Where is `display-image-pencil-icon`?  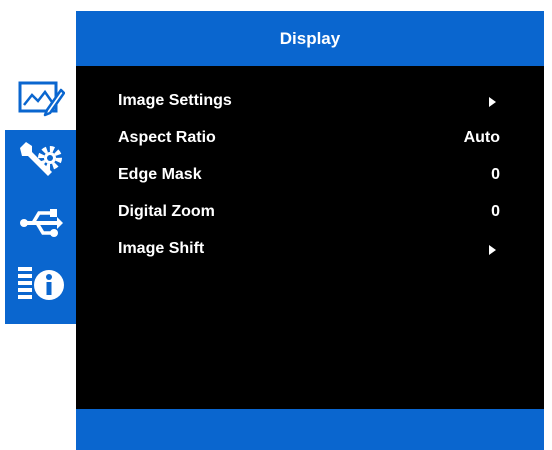 display-image-pencil-icon is located at coordinates (41, 99).